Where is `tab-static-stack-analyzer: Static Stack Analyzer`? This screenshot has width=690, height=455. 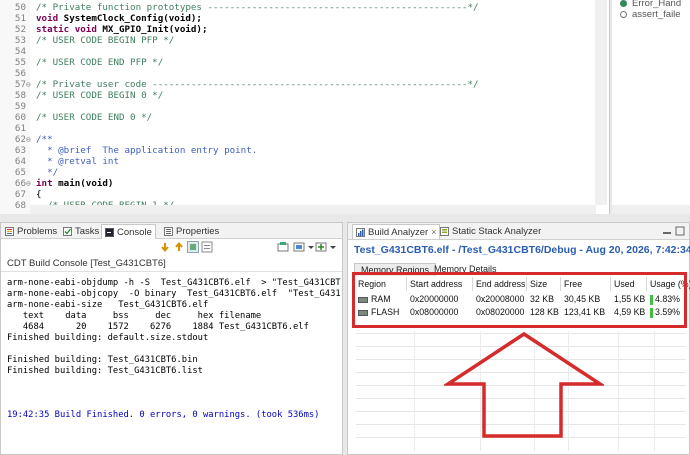
tab-static-stack-analyzer: Static Stack Analyzer is located at coordinates (490, 231).